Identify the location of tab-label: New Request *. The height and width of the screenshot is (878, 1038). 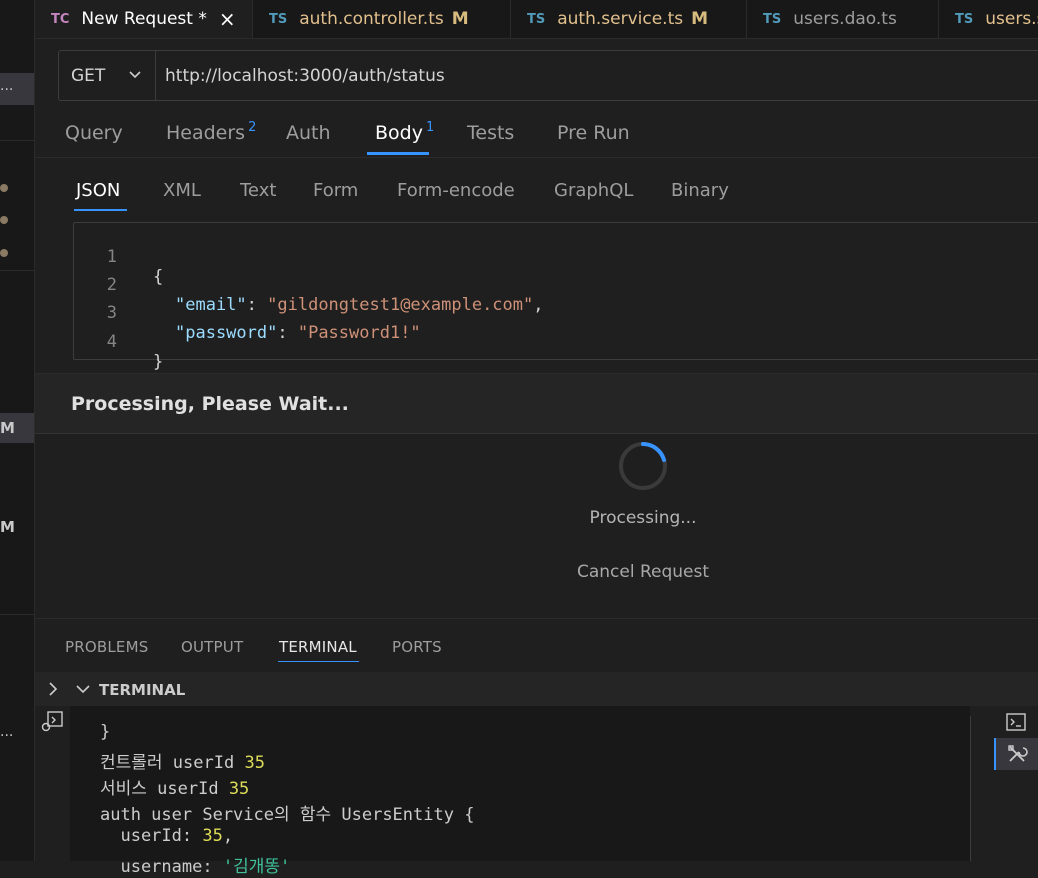
(144, 19).